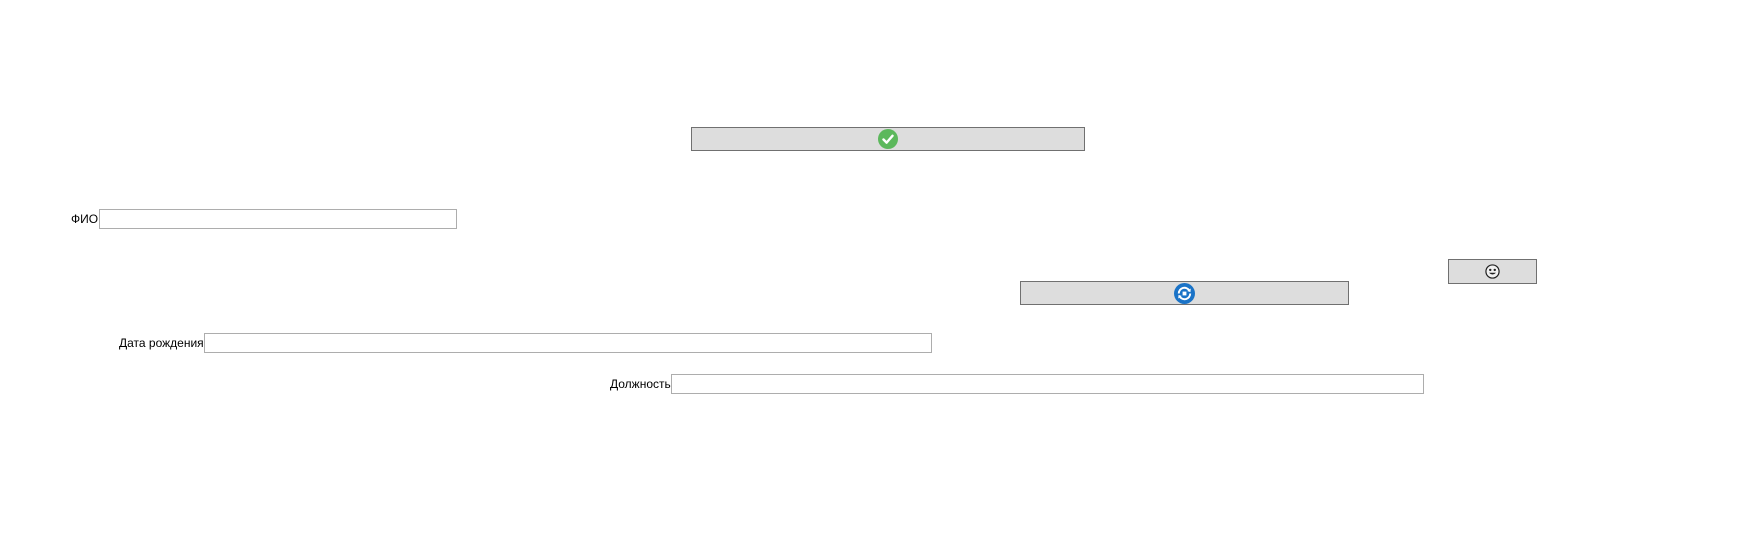  What do you see at coordinates (640, 384) in the screenshot?
I see `position-label: Должность` at bounding box center [640, 384].